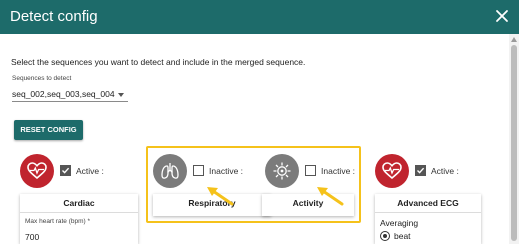  I want to click on cardiac-card: Cardiac Max heart rate (bpm) * 700, so click(79, 219).